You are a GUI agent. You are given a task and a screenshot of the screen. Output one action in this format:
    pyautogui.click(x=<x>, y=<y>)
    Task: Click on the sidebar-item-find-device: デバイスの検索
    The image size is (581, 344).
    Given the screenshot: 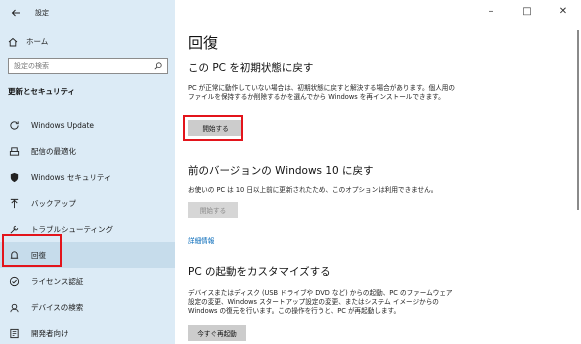 What is the action you would take?
    pyautogui.click(x=87, y=307)
    